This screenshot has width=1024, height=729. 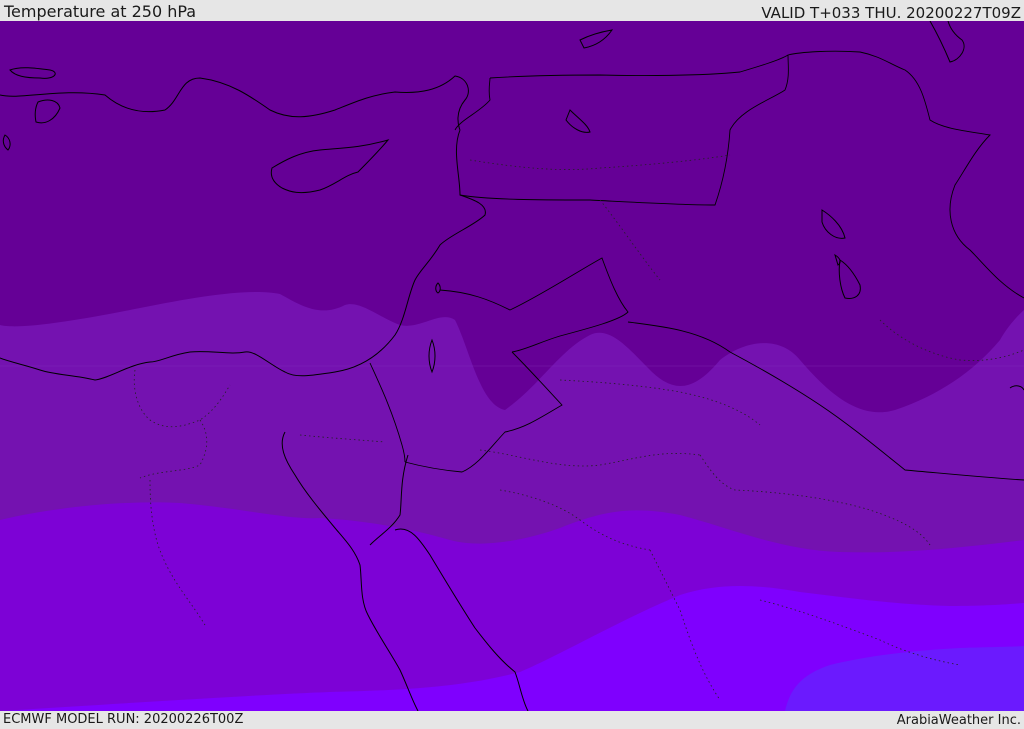 I want to click on model-run: ECMWF MODEL RUN: 20200226T00Z, so click(x=123, y=719).